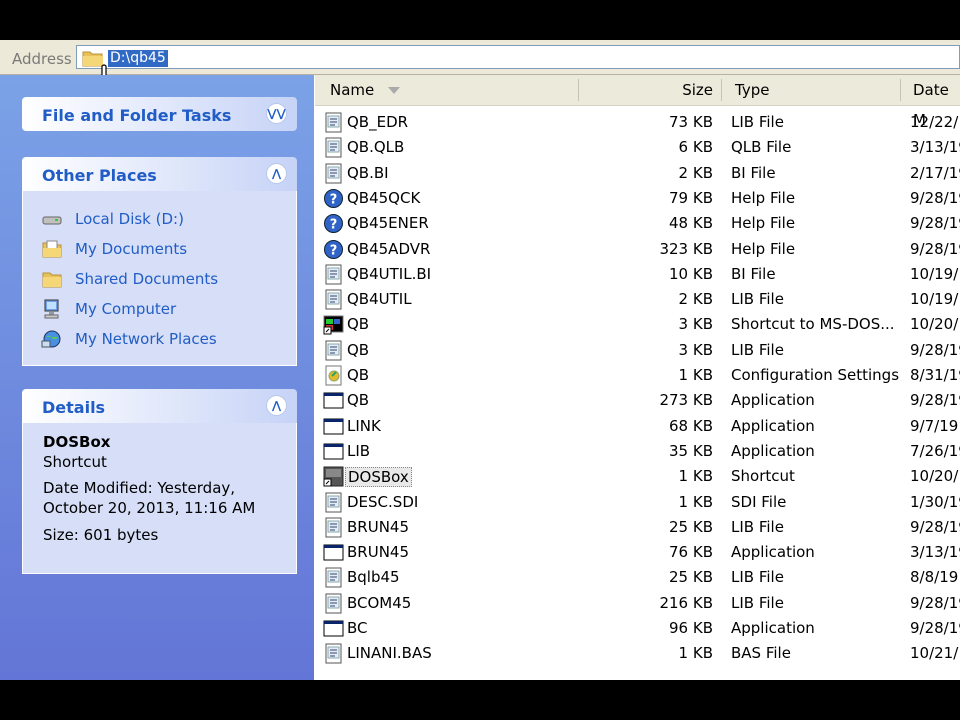  Describe the element at coordinates (159, 174) in the screenshot. I see `other-places-header: Other Places ⋀` at that location.